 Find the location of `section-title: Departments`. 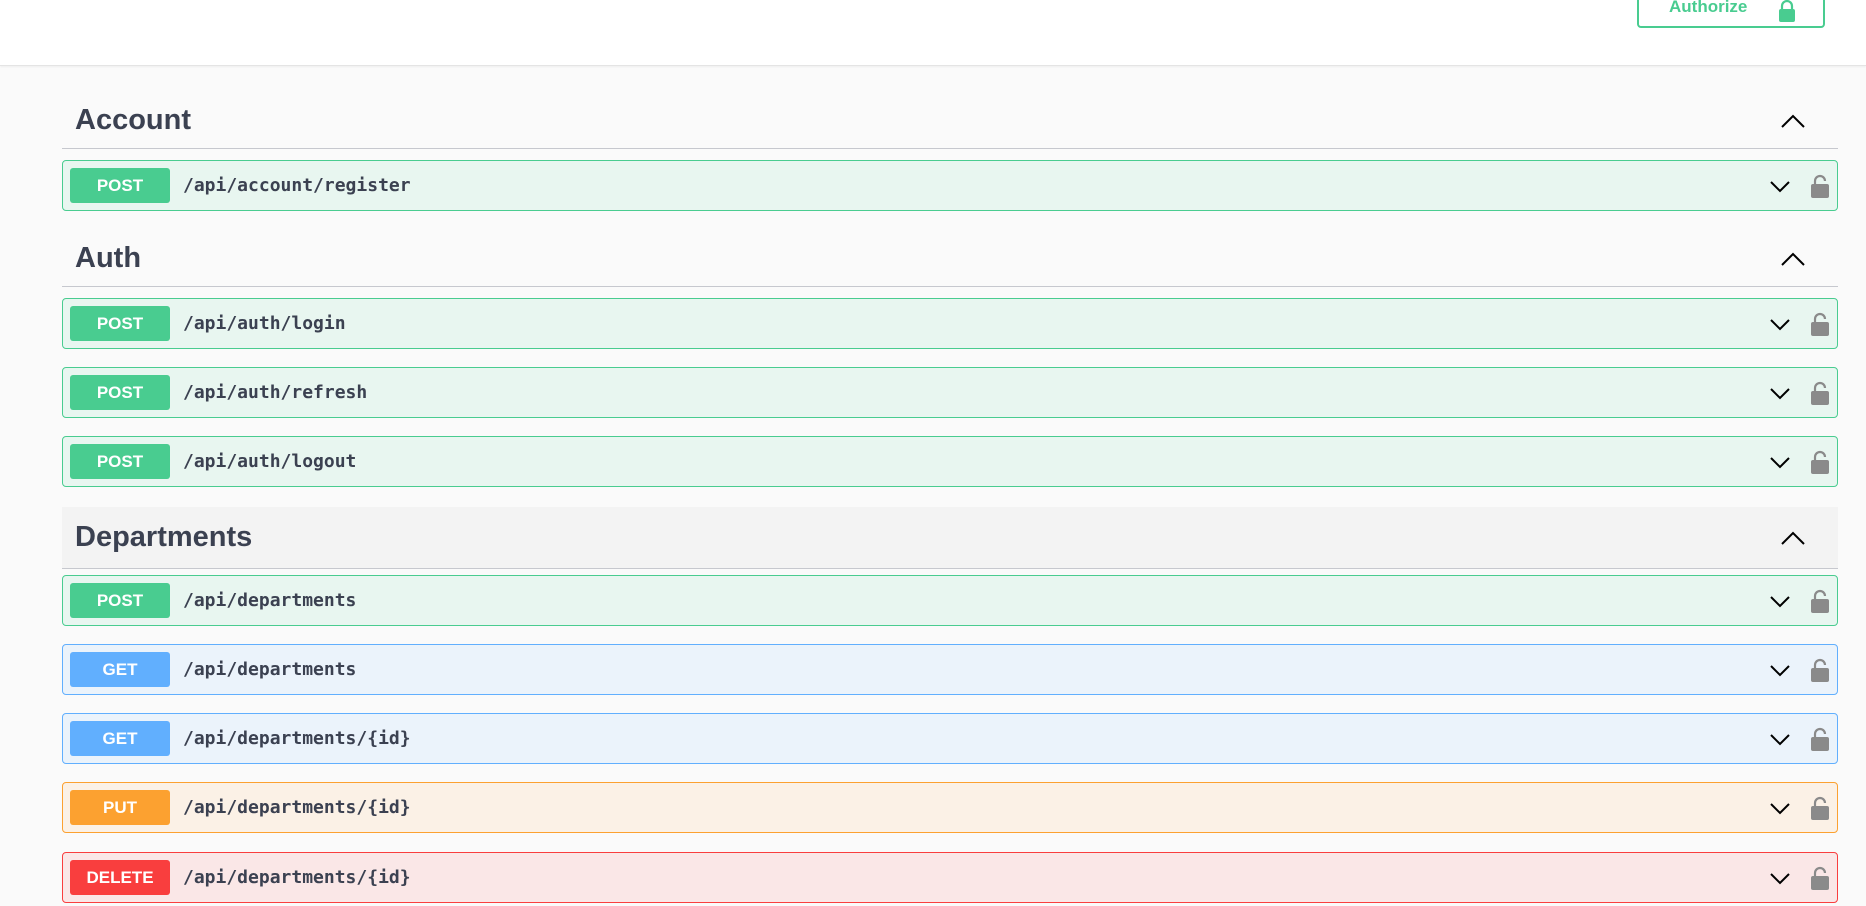

section-title: Departments is located at coordinates (164, 537).